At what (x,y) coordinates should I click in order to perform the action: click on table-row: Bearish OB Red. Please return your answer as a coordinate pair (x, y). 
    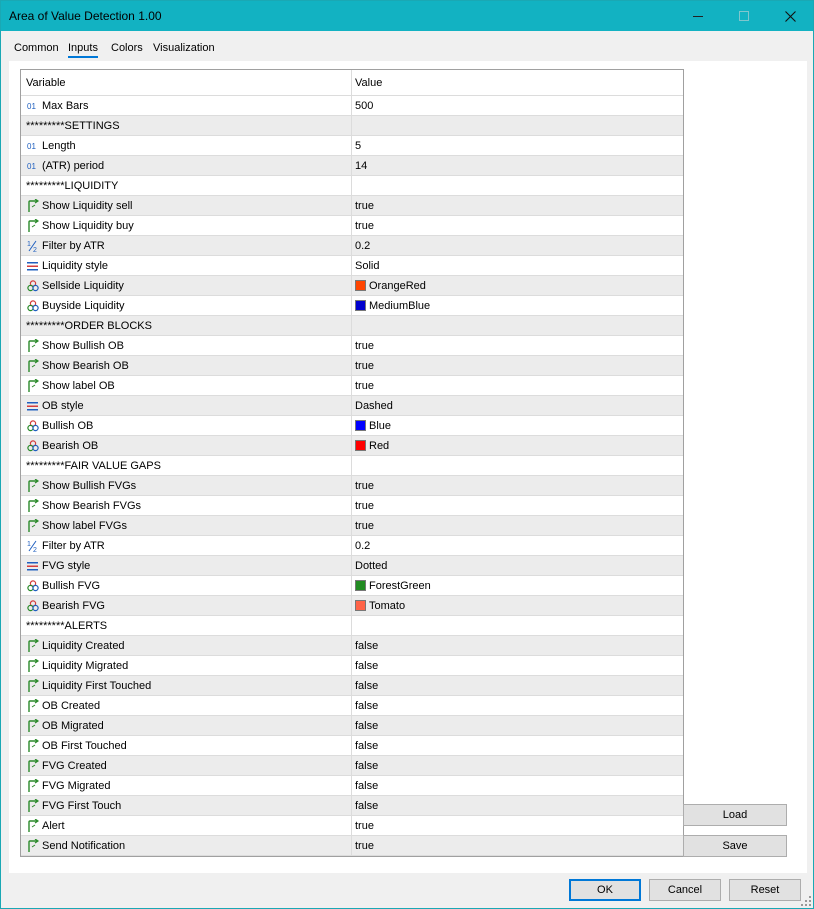
    Looking at the image, I should click on (352, 446).